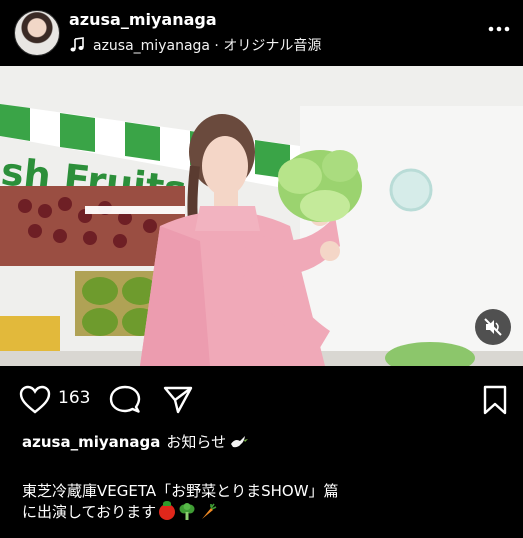 The width and height of the screenshot is (523, 538). I want to click on audio-attribution: azusa_miyanaga · オリジナル音源, so click(195, 45).